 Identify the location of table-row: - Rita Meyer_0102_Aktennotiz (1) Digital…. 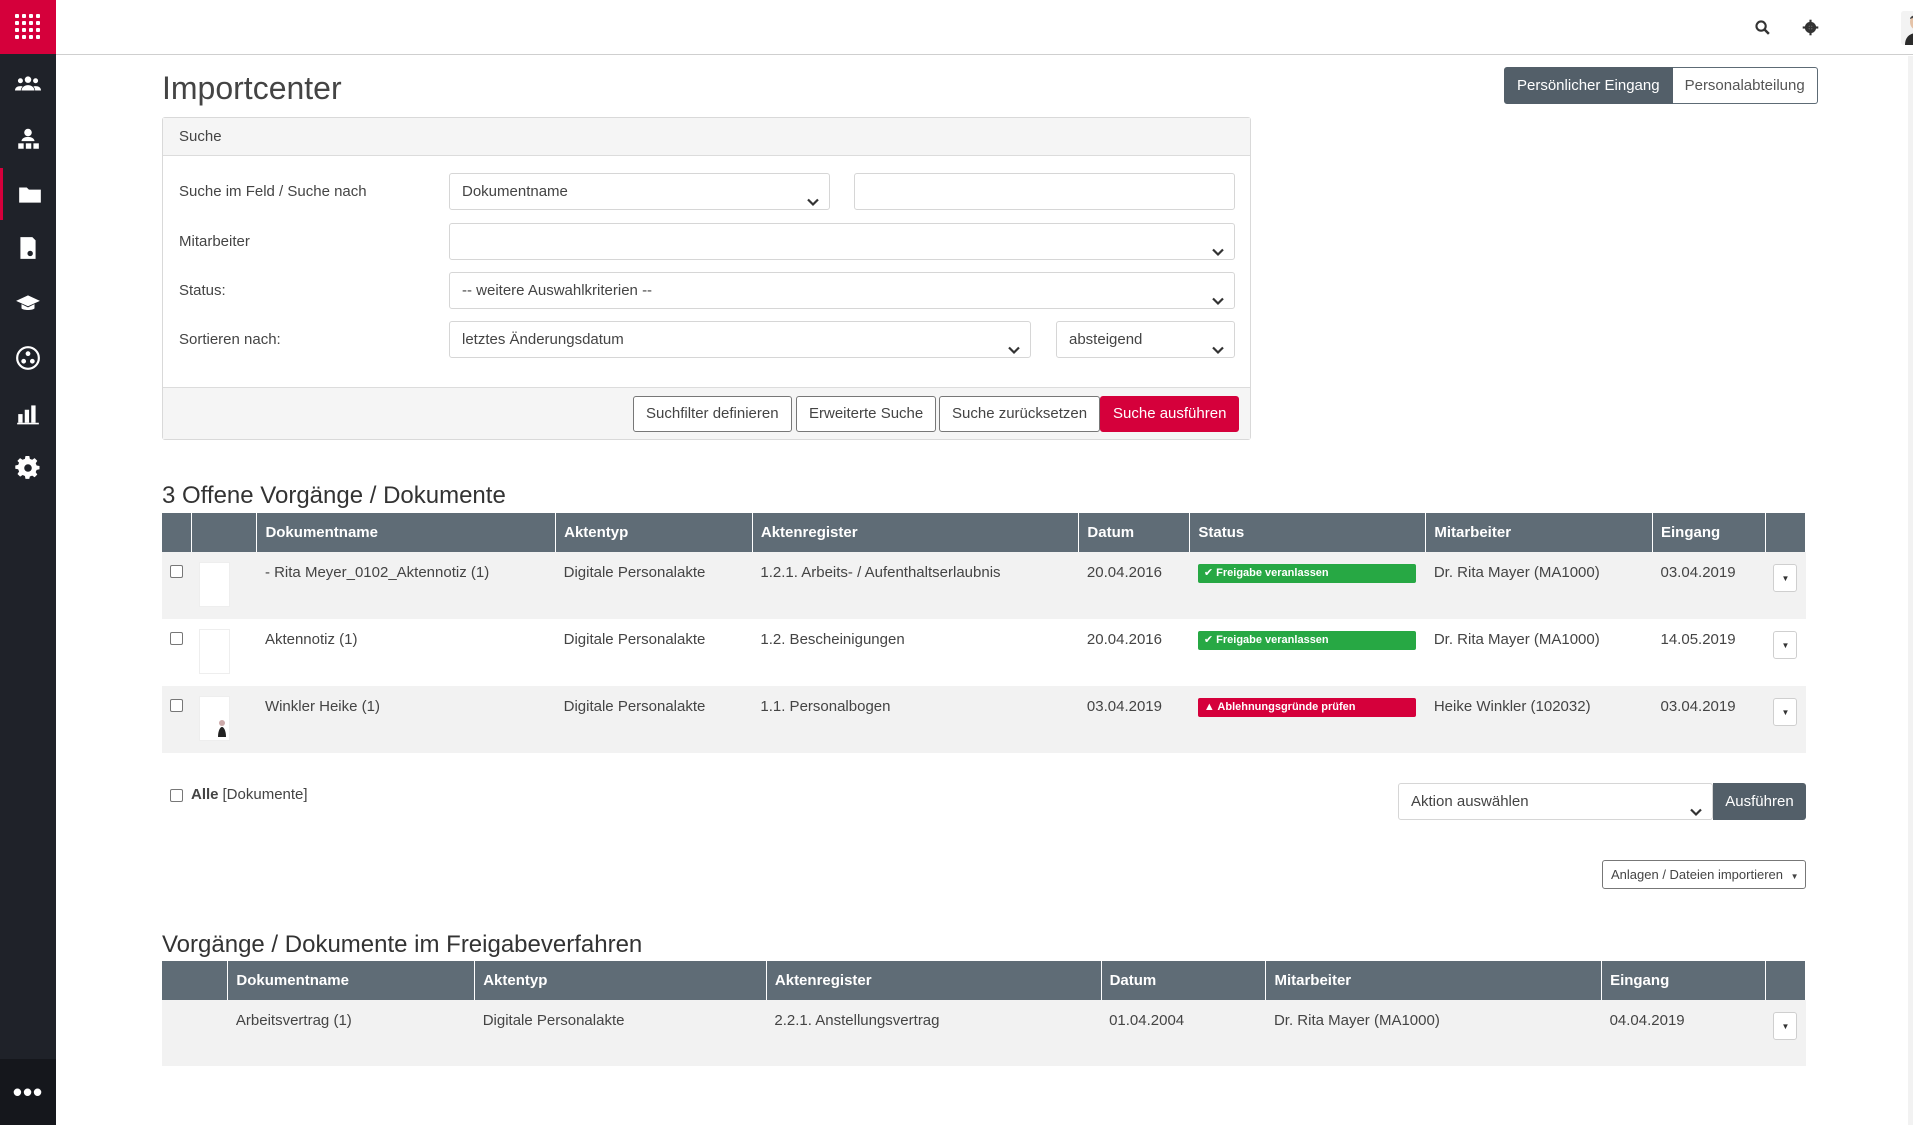
(984, 585).